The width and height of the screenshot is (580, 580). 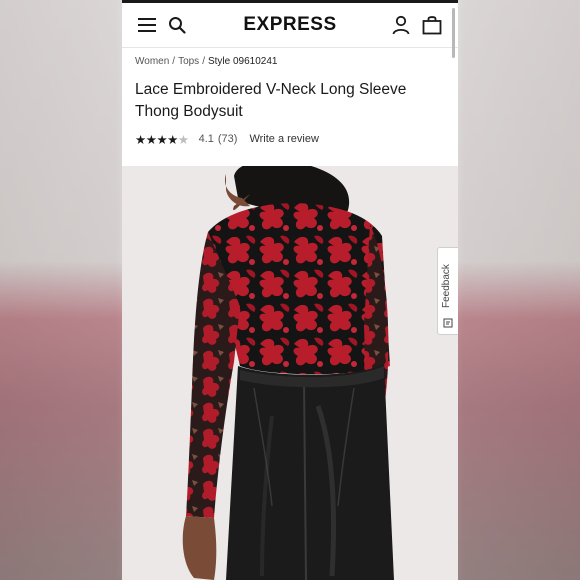 I want to click on star-rating: ★★★★★, so click(x=162, y=139).